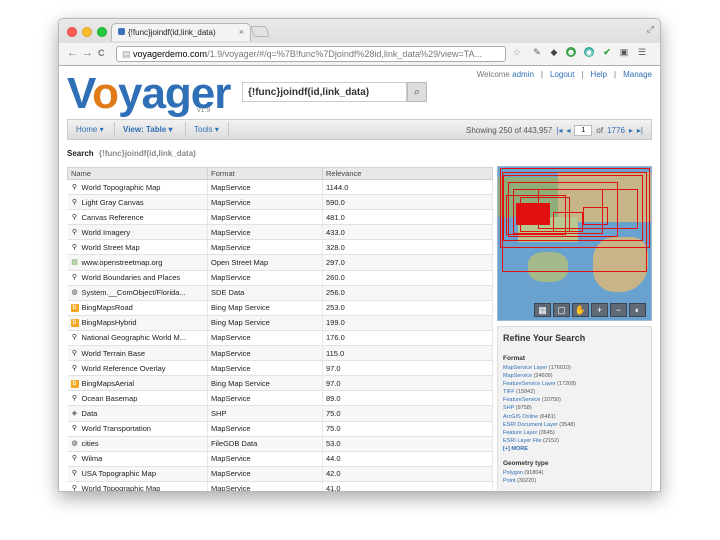 This screenshot has width=720, height=540. Describe the element at coordinates (280, 368) in the screenshot. I see `table-row: ⚲ World Reference Overlay MapService 97.0` at that location.